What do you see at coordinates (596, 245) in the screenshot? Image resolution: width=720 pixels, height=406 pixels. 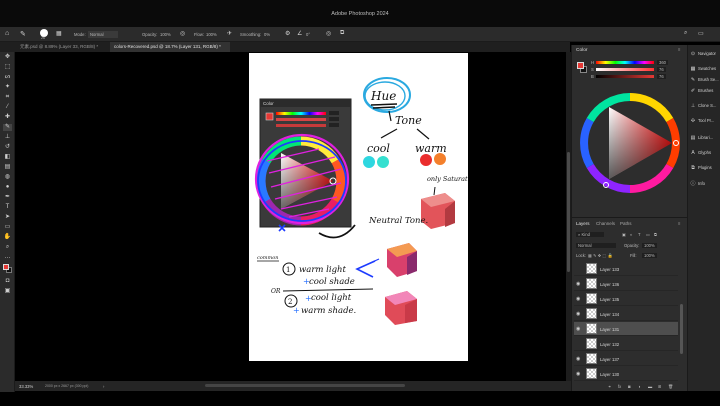 I see `blend-mode-select: Normal` at bounding box center [596, 245].